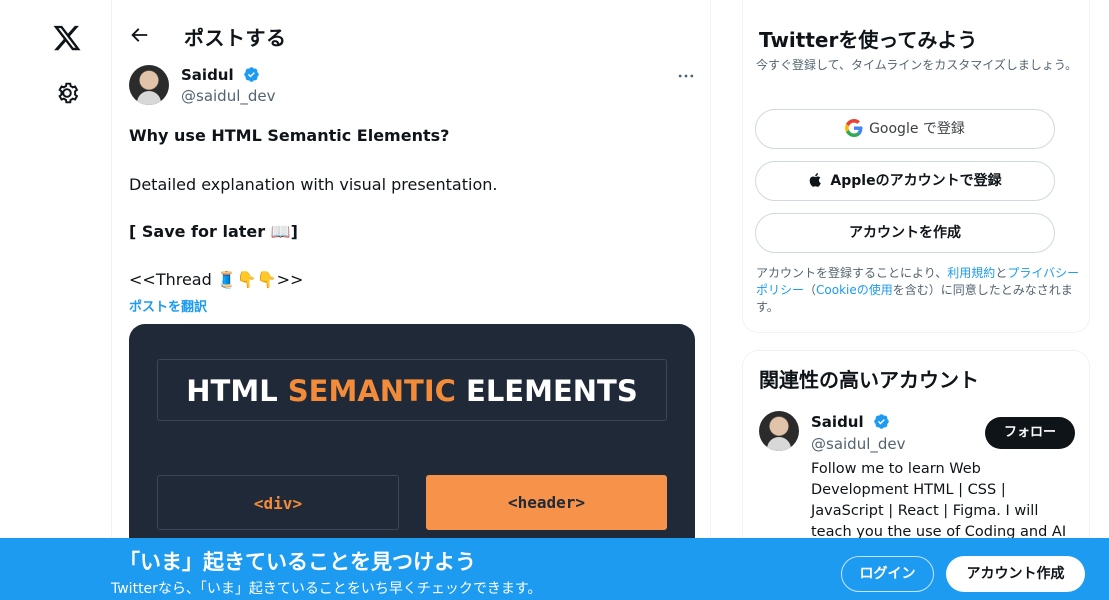 This screenshot has height=600, width=1109. I want to click on follow-button: フォロー, so click(1030, 433).